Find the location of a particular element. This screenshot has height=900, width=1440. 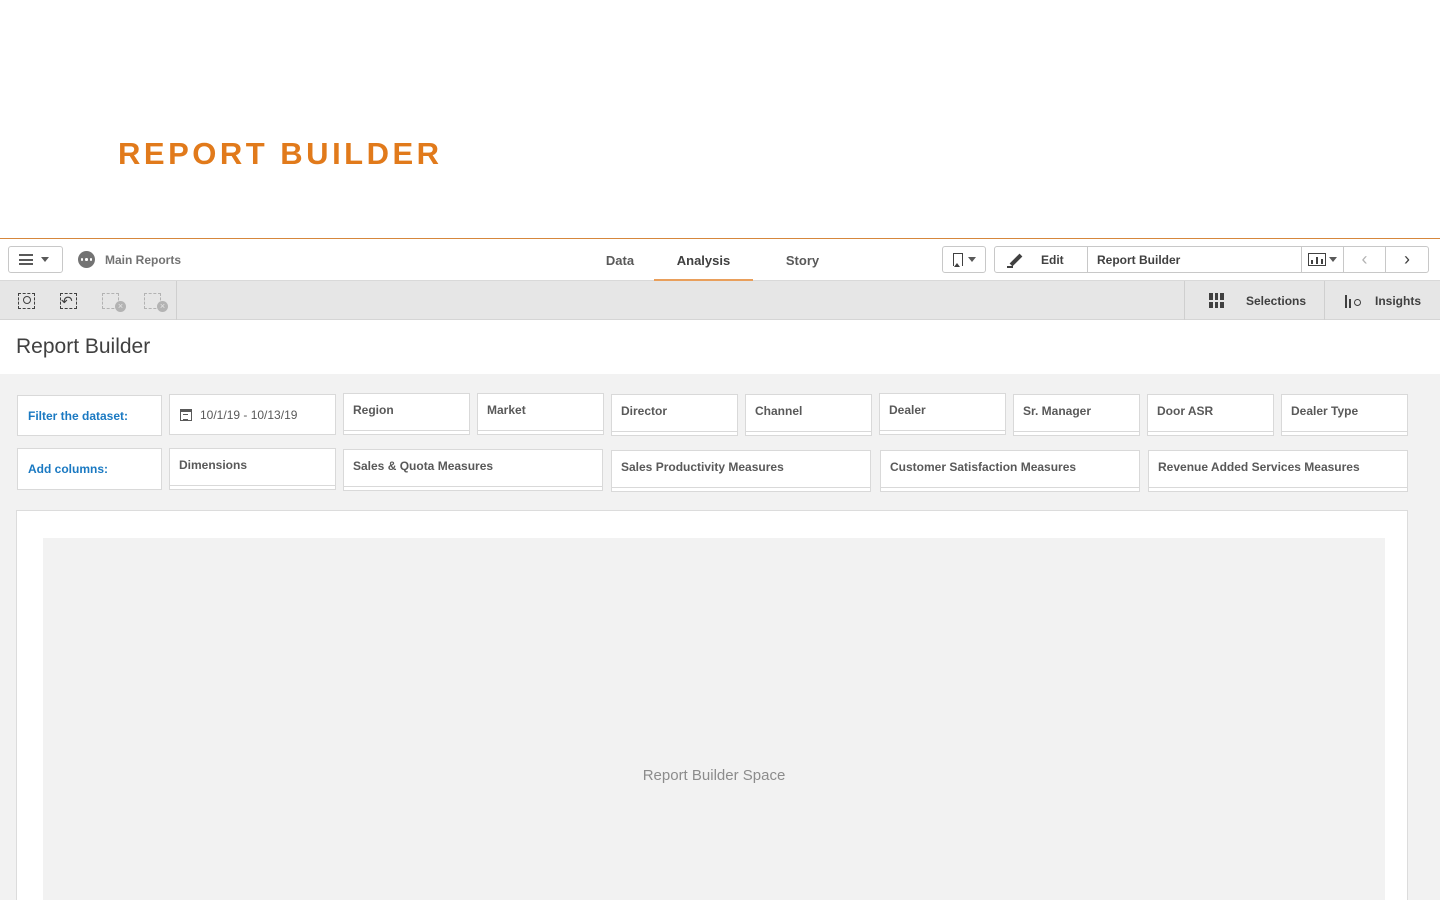

columns-label-cell: Add columns: is located at coordinates (89, 469).